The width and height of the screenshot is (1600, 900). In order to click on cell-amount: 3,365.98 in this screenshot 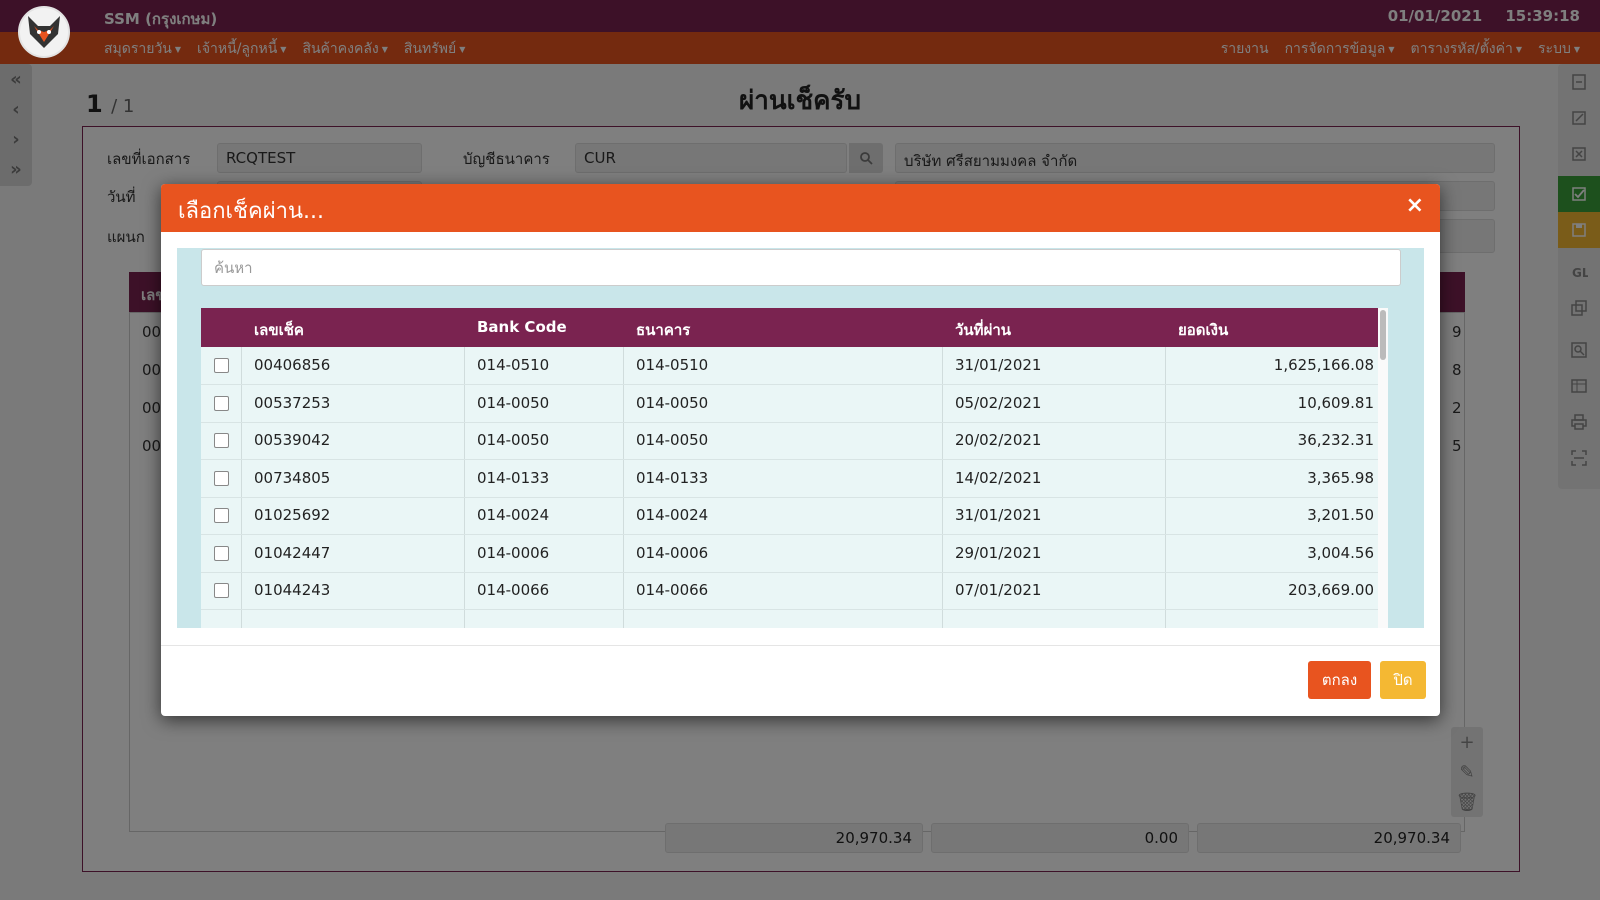, I will do `click(1340, 477)`.